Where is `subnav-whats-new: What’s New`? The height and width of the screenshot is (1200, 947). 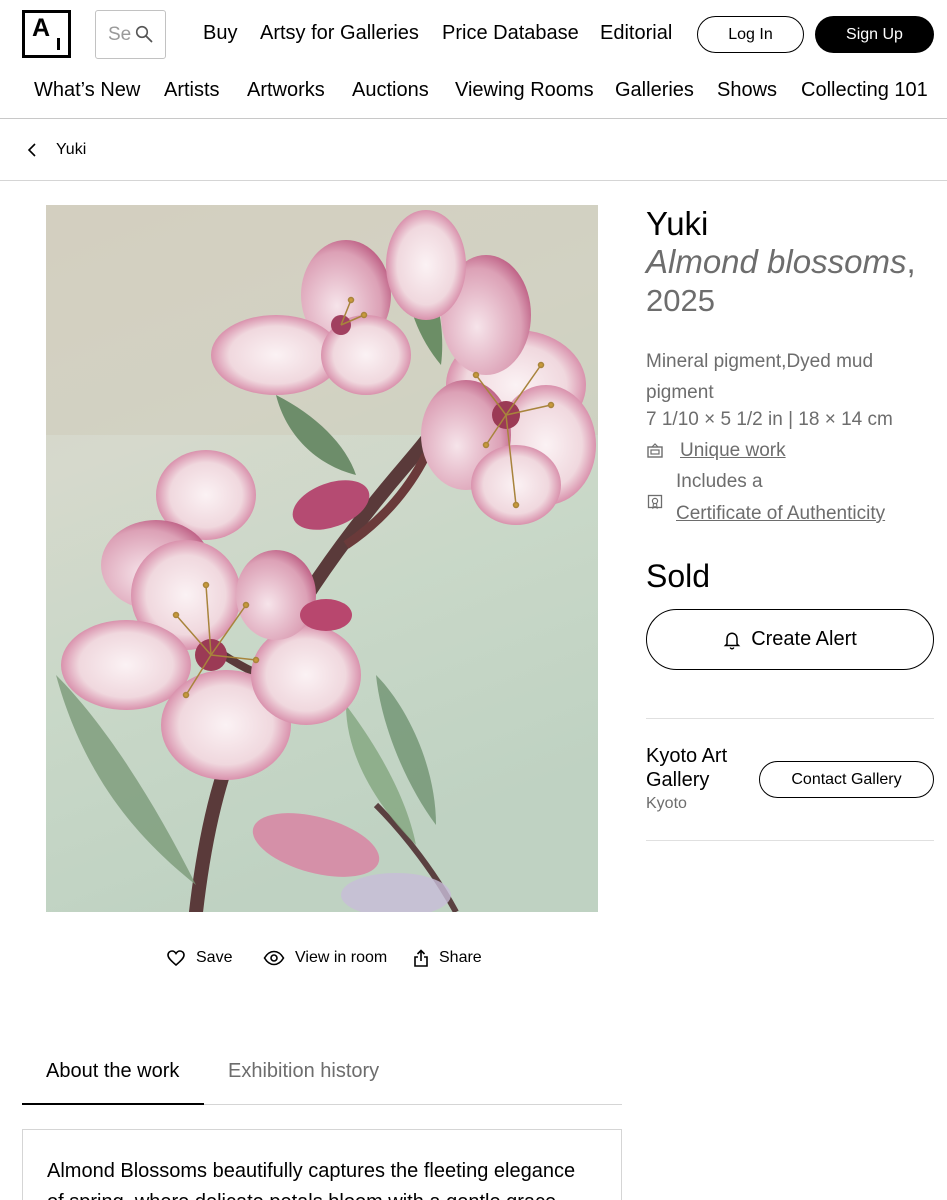 subnav-whats-new: What’s New is located at coordinates (87, 90).